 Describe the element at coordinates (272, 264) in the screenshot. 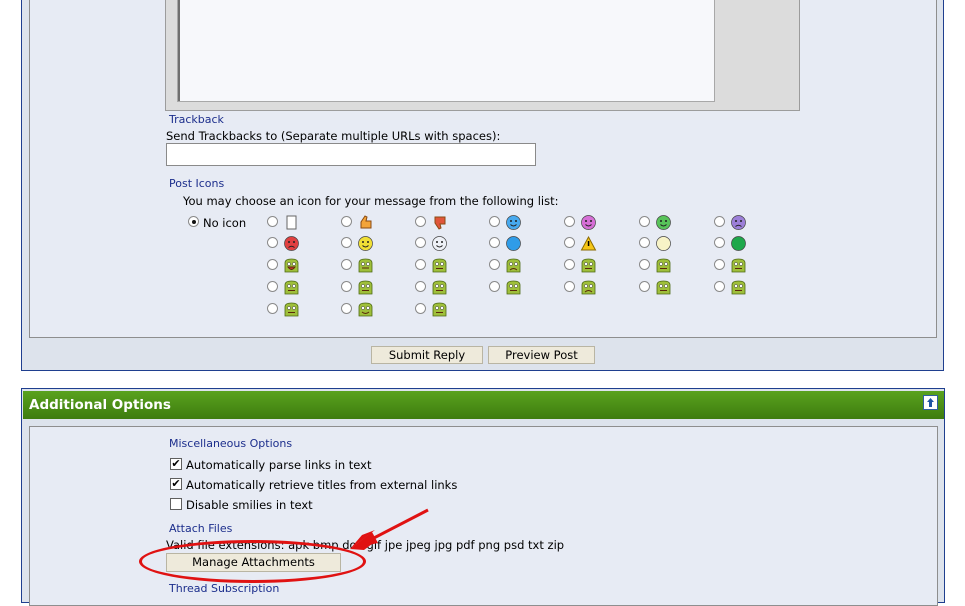

I see `post-icon-radio-droid-shout` at that location.